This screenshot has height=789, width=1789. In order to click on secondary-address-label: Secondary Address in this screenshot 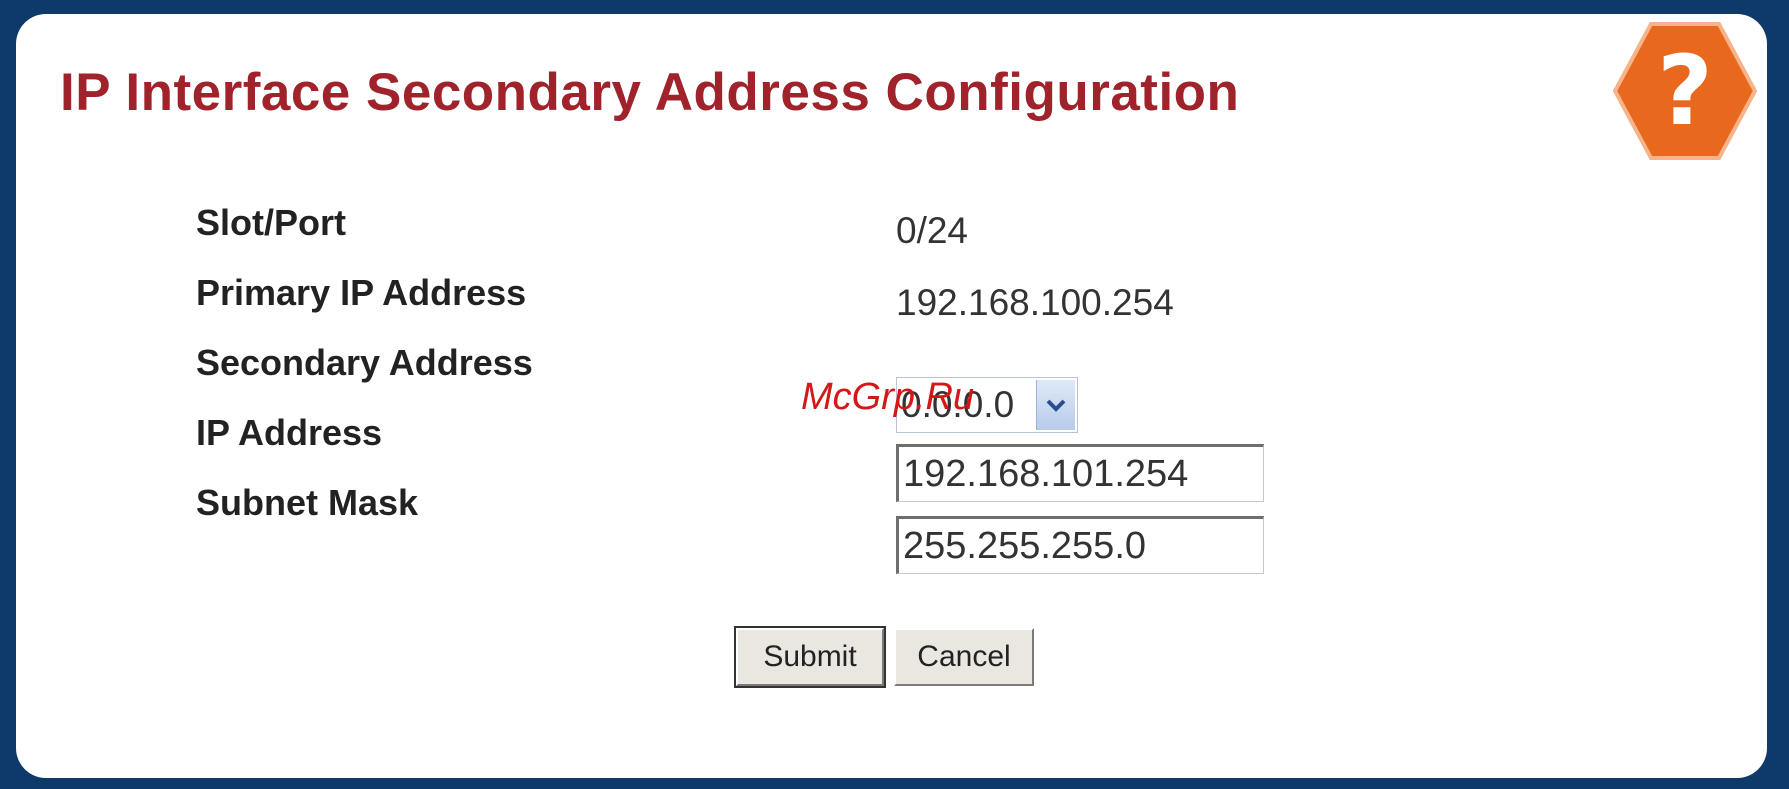, I will do `click(364, 362)`.